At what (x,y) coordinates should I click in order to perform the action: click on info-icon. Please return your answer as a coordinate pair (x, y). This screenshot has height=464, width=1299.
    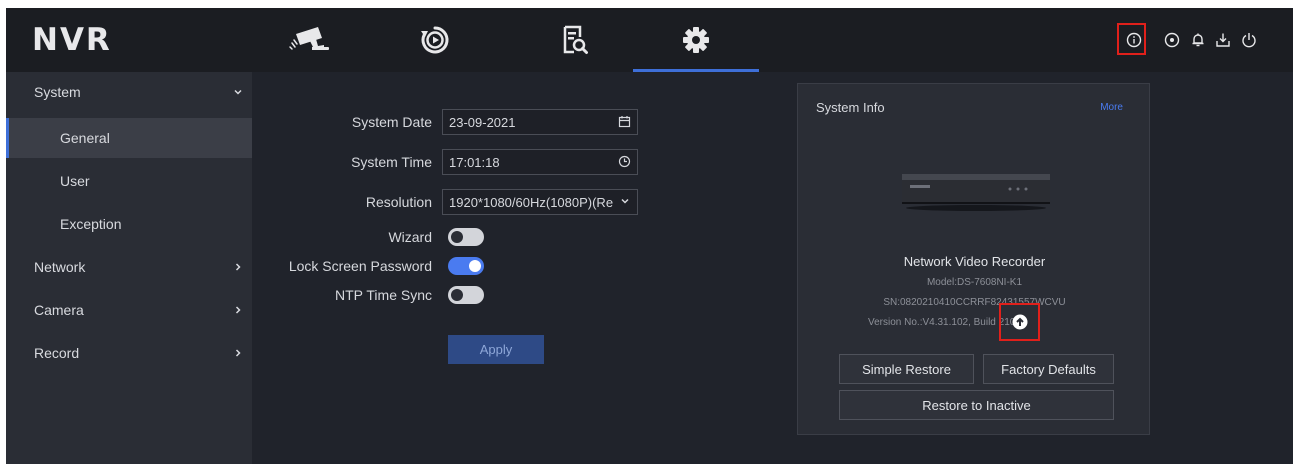
    Looking at the image, I should click on (1134, 40).